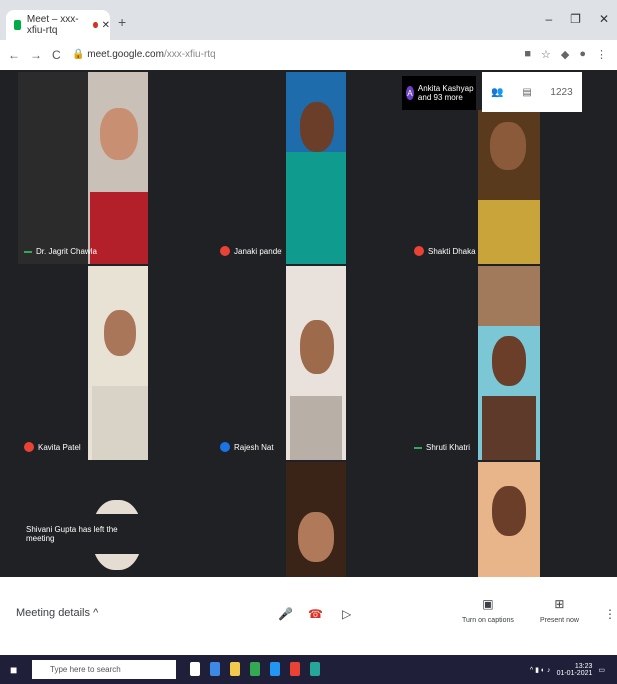  Describe the element at coordinates (411, 363) in the screenshot. I see `participant-tile: Shruti Khatri` at that location.